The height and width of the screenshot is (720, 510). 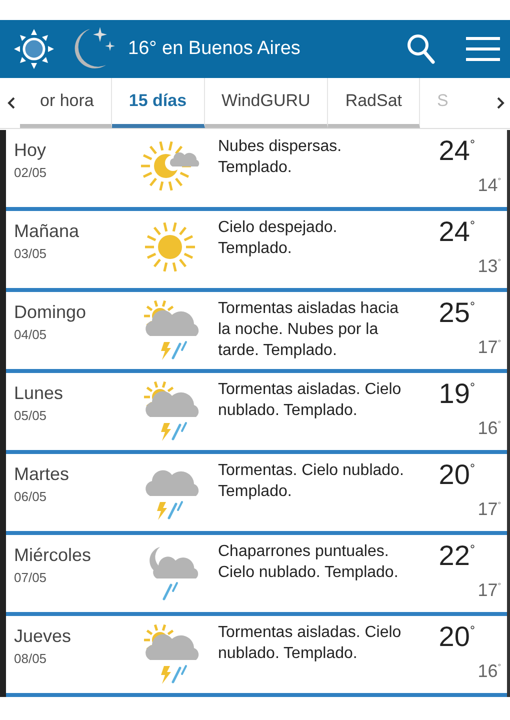 I want to click on date: 07/05, so click(x=31, y=577).